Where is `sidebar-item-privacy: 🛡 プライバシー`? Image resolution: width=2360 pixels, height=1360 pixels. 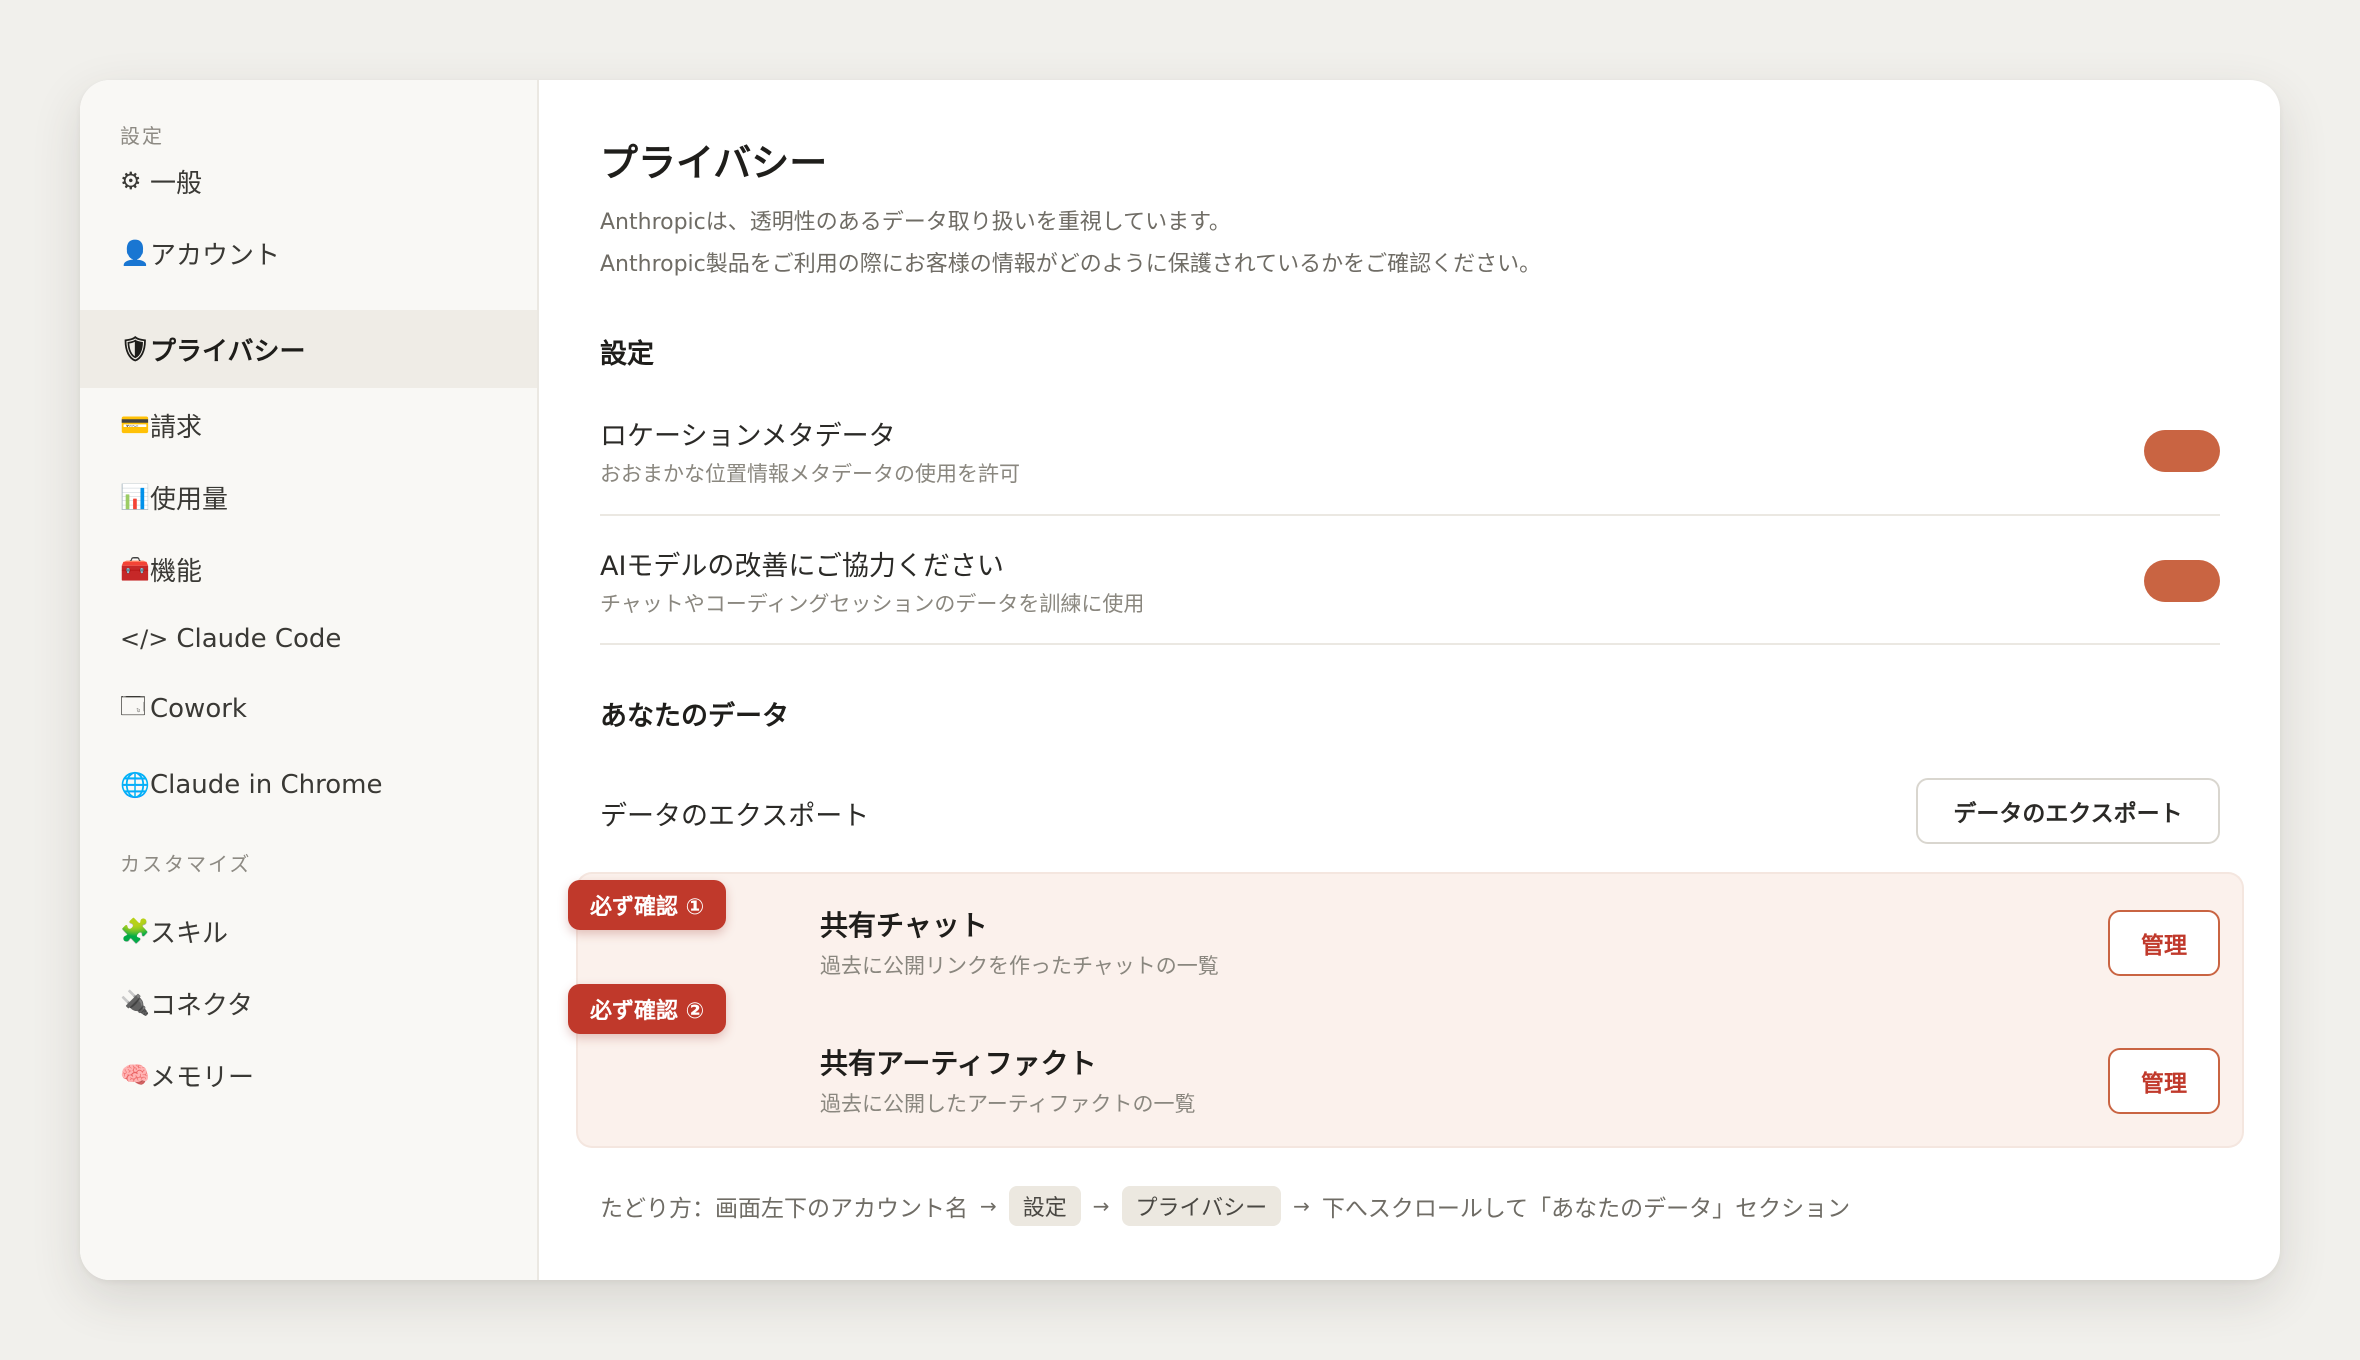 sidebar-item-privacy: 🛡 プライバシー is located at coordinates (308, 349).